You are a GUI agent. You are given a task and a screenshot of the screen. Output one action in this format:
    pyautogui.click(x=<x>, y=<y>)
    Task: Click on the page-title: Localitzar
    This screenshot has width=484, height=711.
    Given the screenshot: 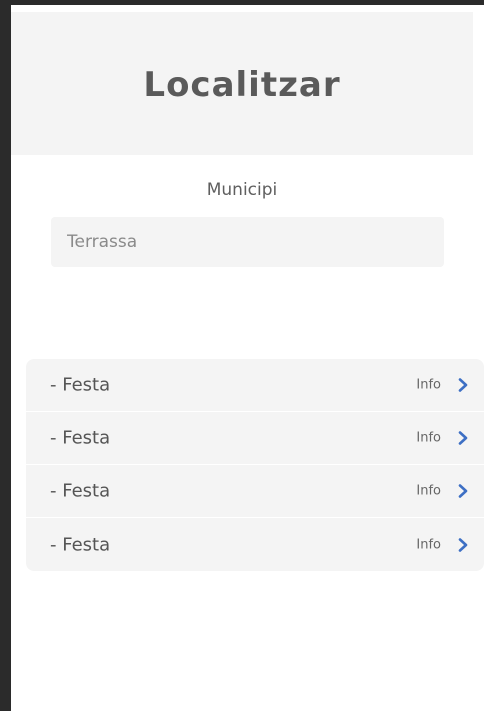 What is the action you would take?
    pyautogui.click(x=242, y=85)
    